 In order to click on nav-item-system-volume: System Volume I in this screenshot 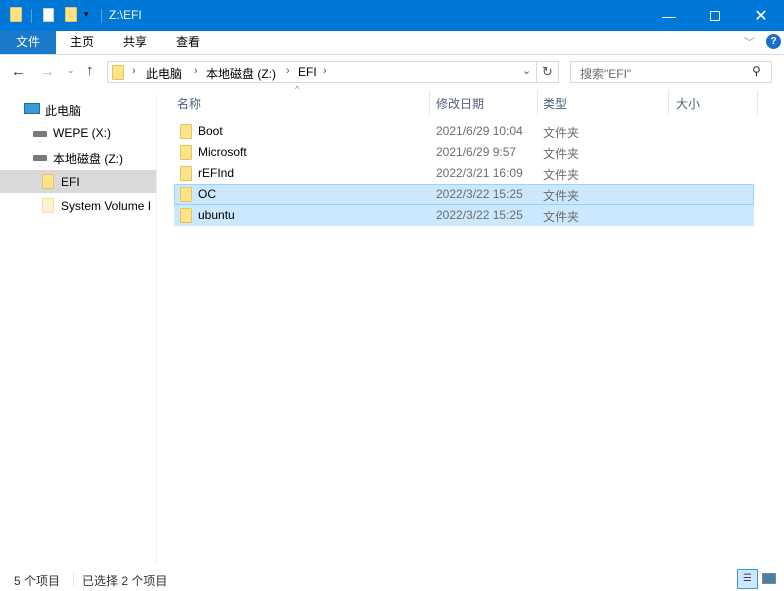, I will do `click(99, 207)`.